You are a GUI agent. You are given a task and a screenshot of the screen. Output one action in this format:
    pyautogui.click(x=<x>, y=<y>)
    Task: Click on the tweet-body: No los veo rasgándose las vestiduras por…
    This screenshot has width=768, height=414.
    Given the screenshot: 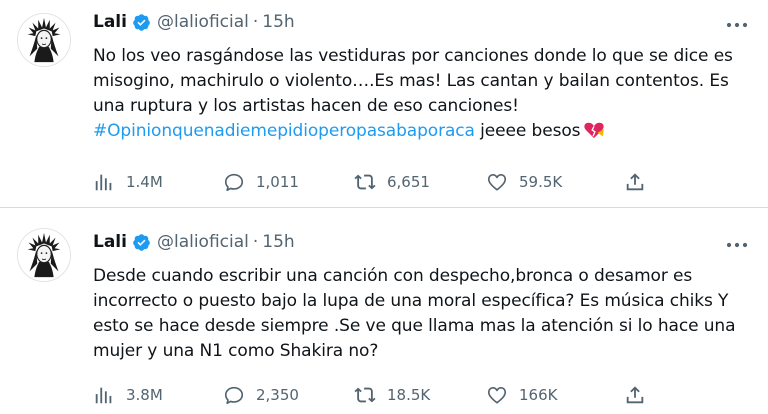 What is the action you would take?
    pyautogui.click(x=413, y=81)
    